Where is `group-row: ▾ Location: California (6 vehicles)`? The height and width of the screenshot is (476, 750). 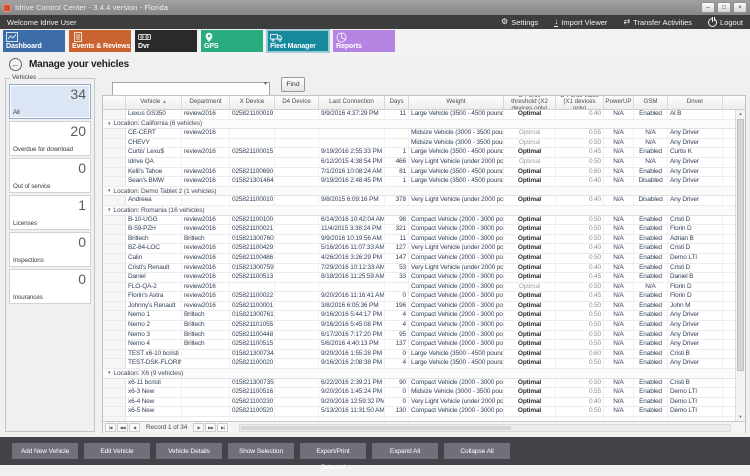 group-row: ▾ Location: California (6 vehicles) is located at coordinates (424, 124).